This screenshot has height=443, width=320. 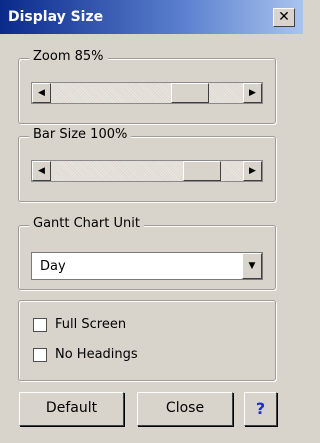 What do you see at coordinates (260, 409) in the screenshot?
I see `help-button: ?` at bounding box center [260, 409].